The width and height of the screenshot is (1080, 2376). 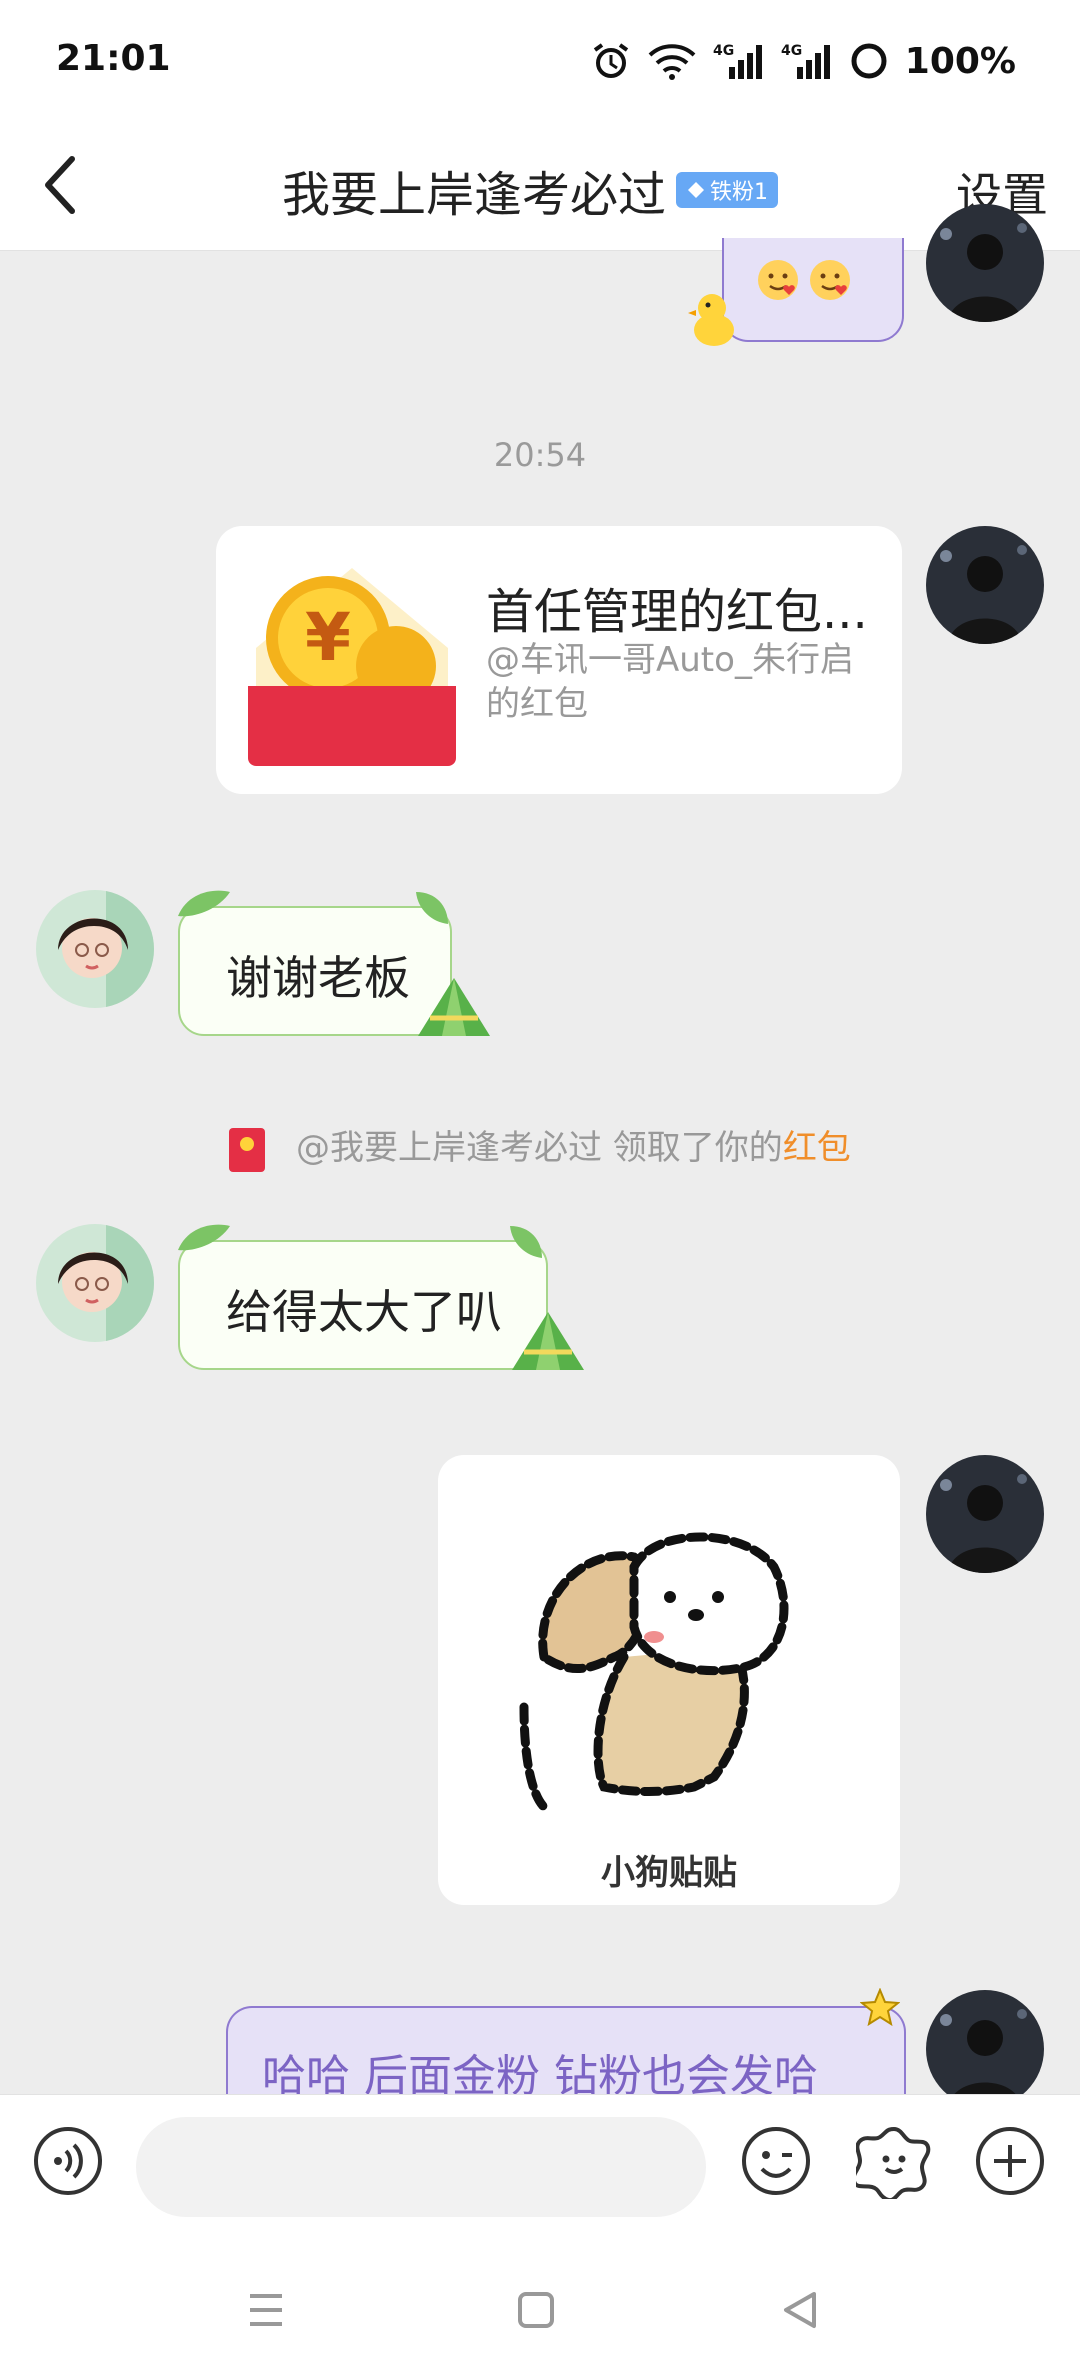 What do you see at coordinates (318, 978) in the screenshot?
I see `message-text: 谢谢老板` at bounding box center [318, 978].